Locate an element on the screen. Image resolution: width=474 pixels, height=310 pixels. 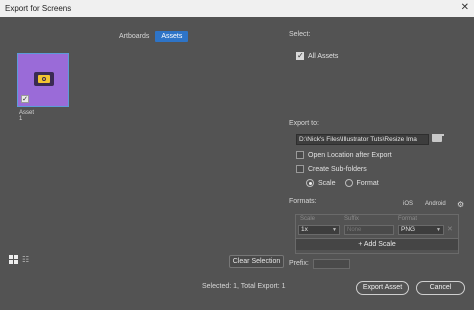
open-location-option: Open Location after Export is located at coordinates (344, 155).